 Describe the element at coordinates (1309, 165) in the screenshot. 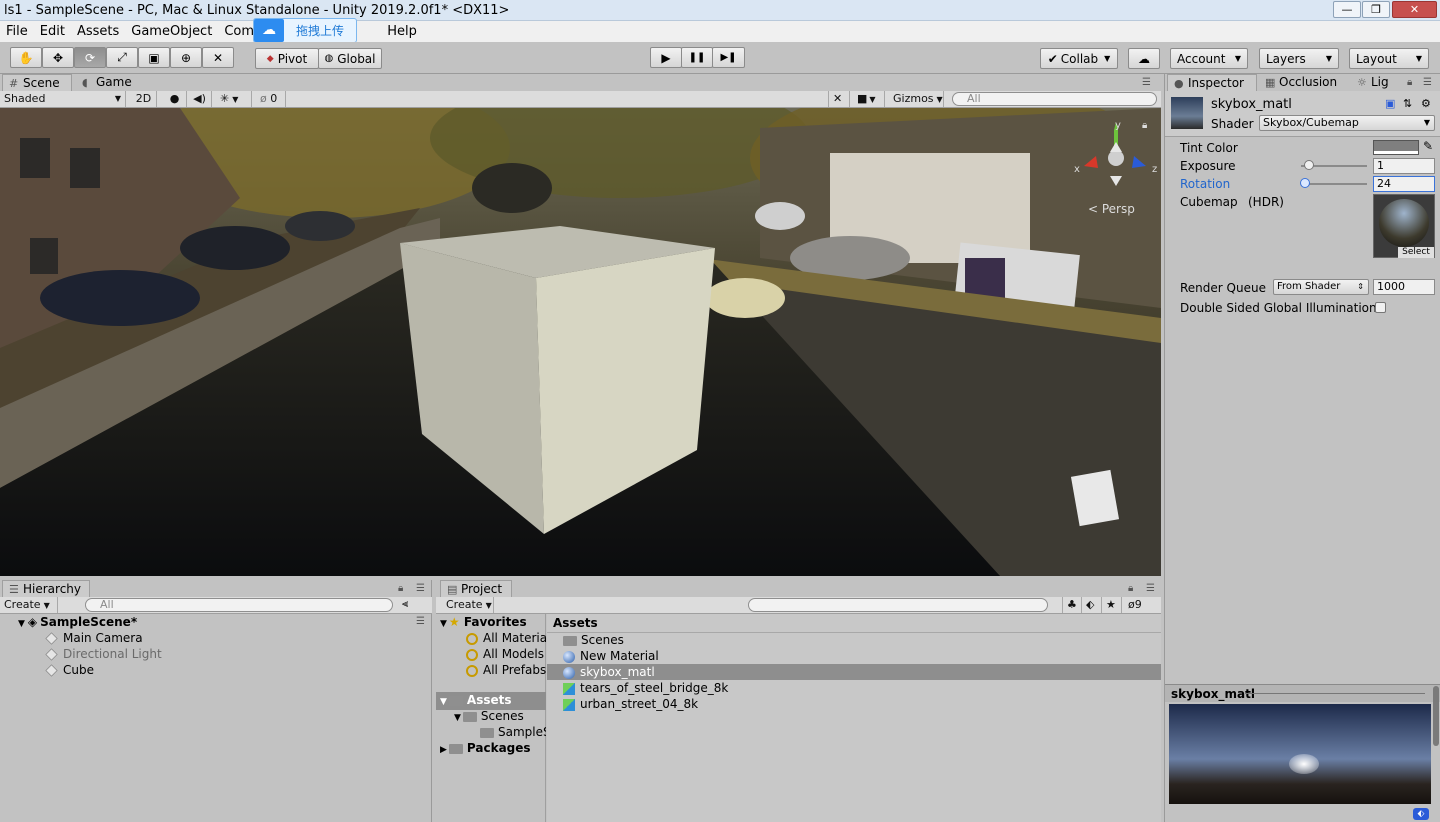

I see `exposure-slider-thumb` at that location.